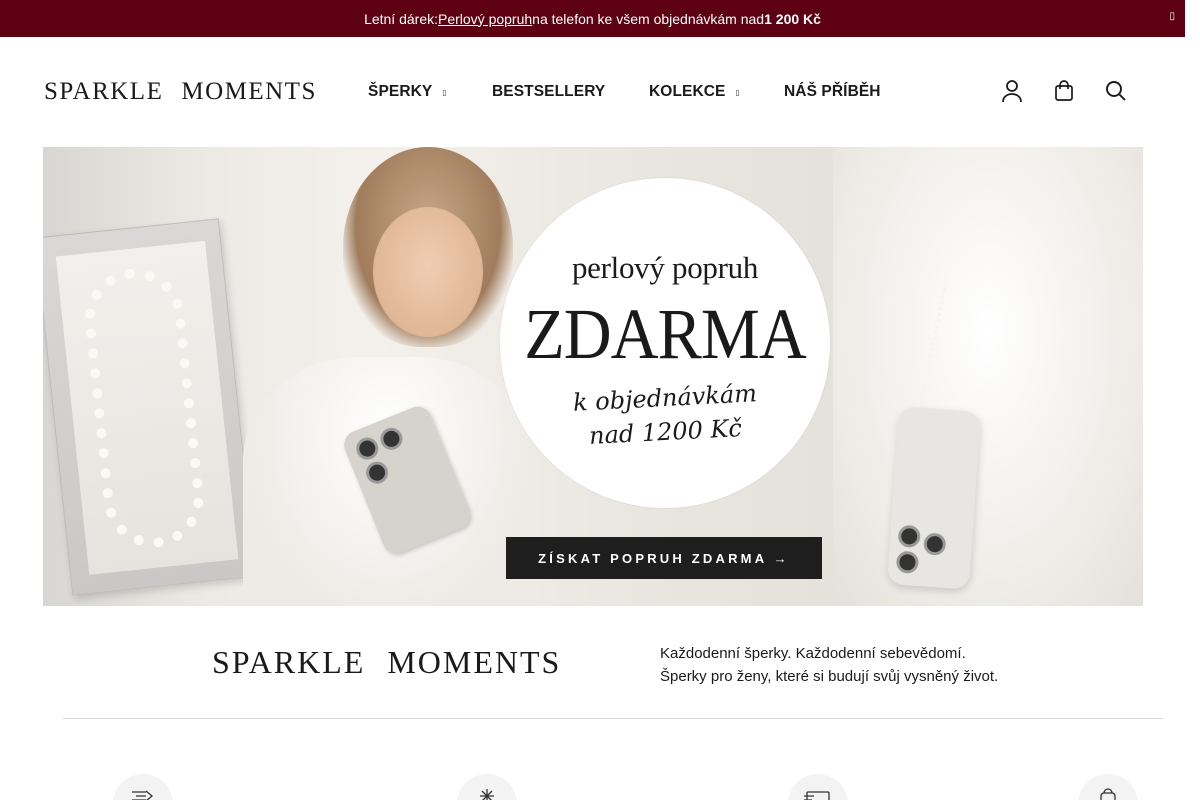  I want to click on nav-item-kolekce: KOLEKCE ▯, so click(694, 92).